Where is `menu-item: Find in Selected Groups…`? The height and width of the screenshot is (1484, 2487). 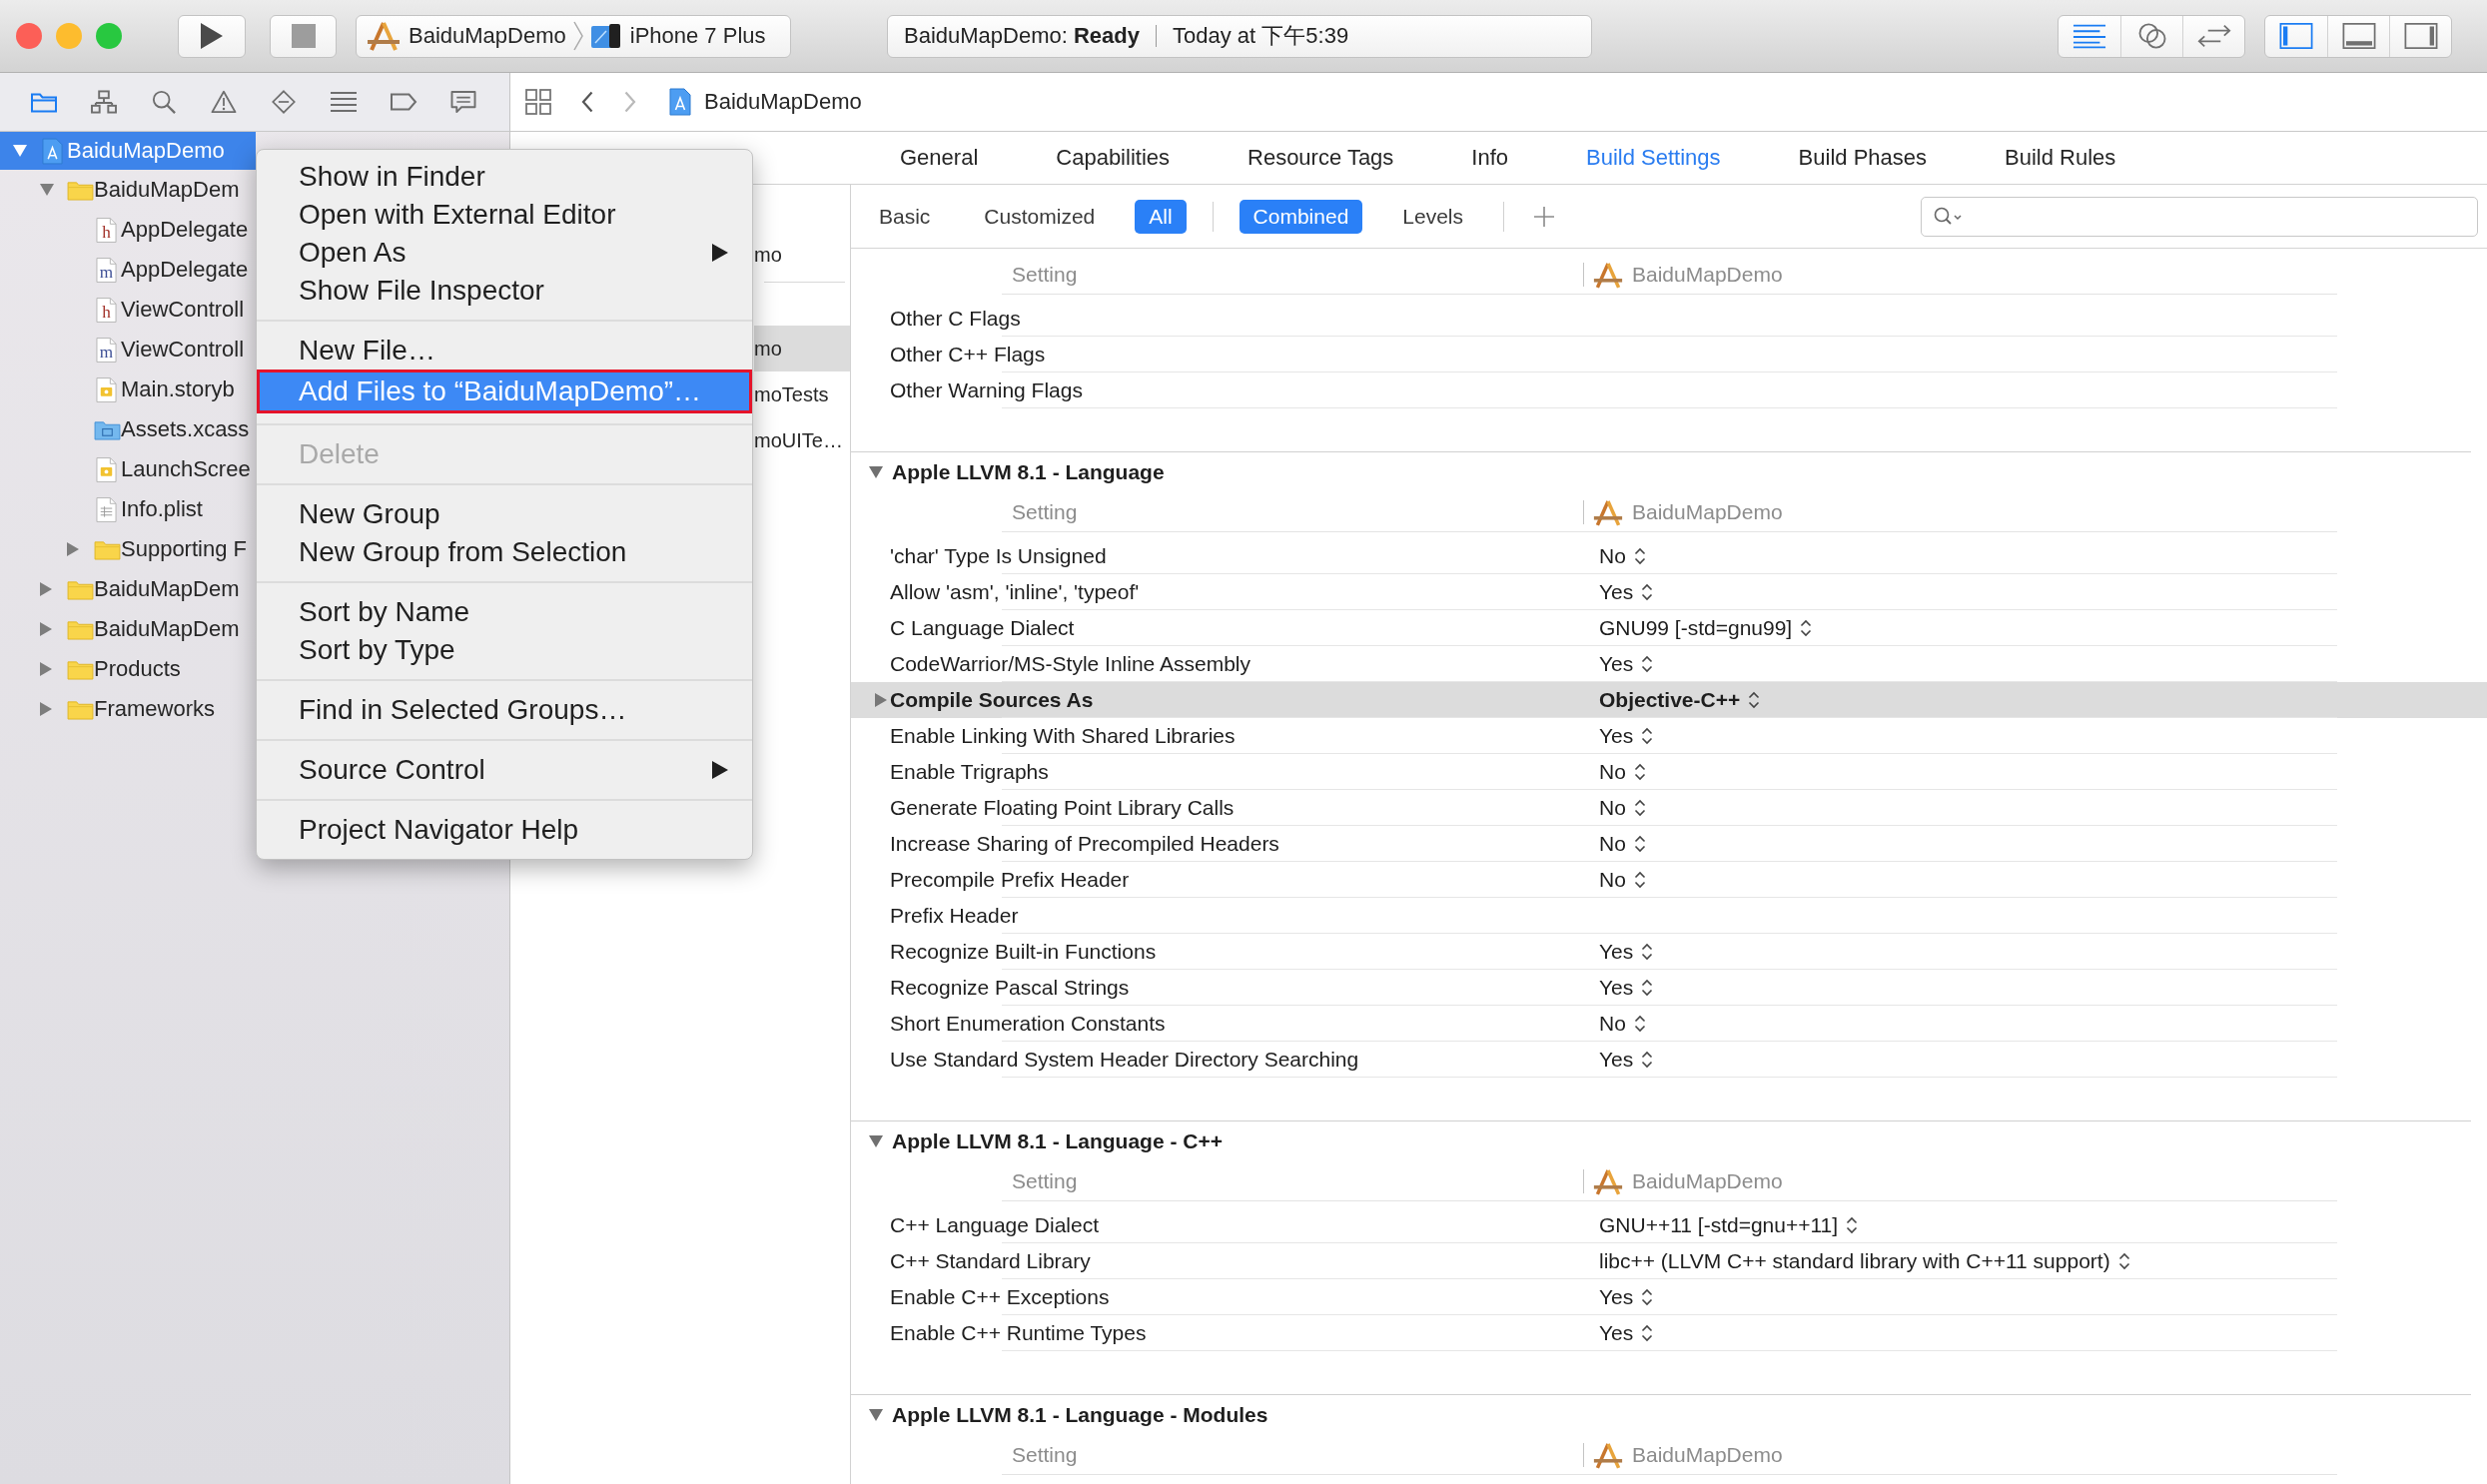 menu-item: Find in Selected Groups… is located at coordinates (504, 710).